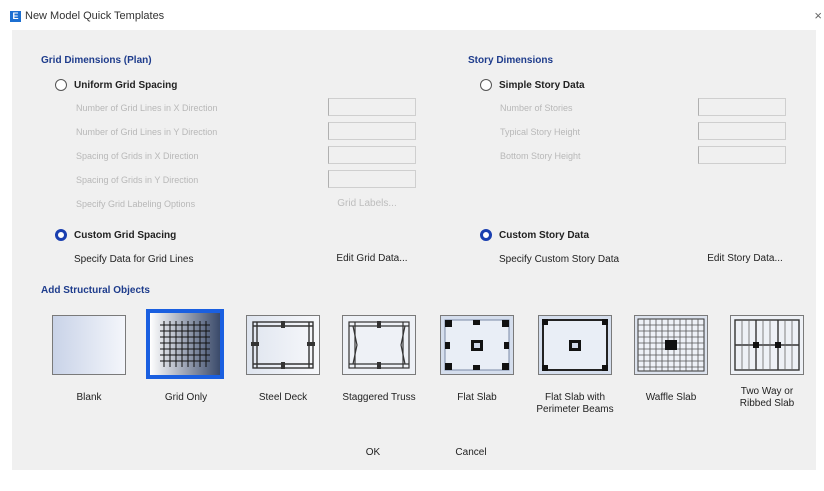 The height and width of the screenshot is (491, 824). I want to click on close-icon: ×, so click(818, 15).